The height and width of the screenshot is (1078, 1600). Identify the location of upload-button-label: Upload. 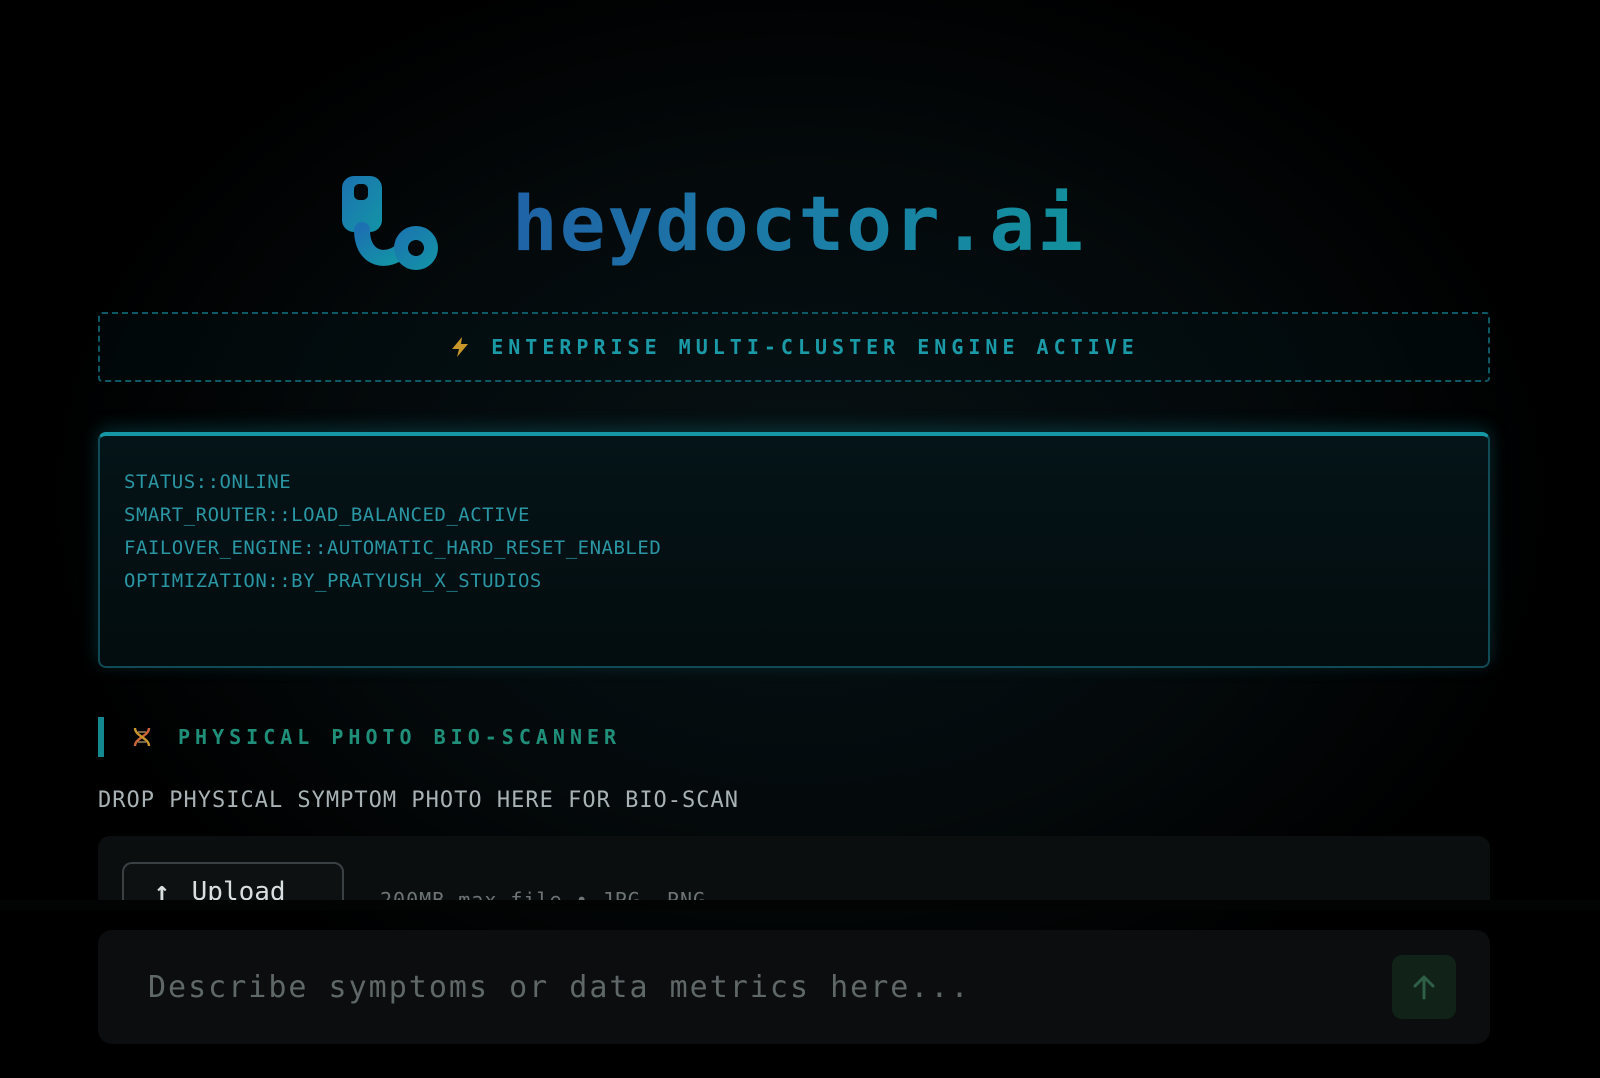
(238, 888).